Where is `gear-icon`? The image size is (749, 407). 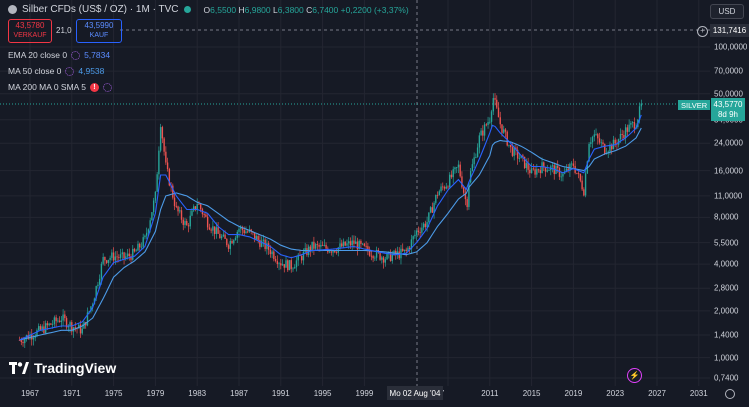 gear-icon is located at coordinates (730, 394).